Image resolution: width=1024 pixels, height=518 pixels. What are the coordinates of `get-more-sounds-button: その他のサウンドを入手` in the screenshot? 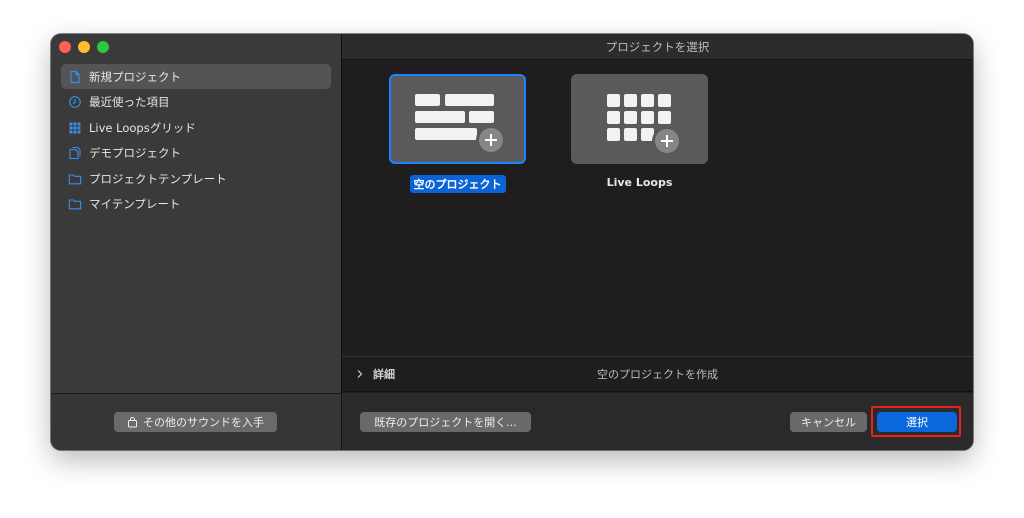 It's located at (195, 422).